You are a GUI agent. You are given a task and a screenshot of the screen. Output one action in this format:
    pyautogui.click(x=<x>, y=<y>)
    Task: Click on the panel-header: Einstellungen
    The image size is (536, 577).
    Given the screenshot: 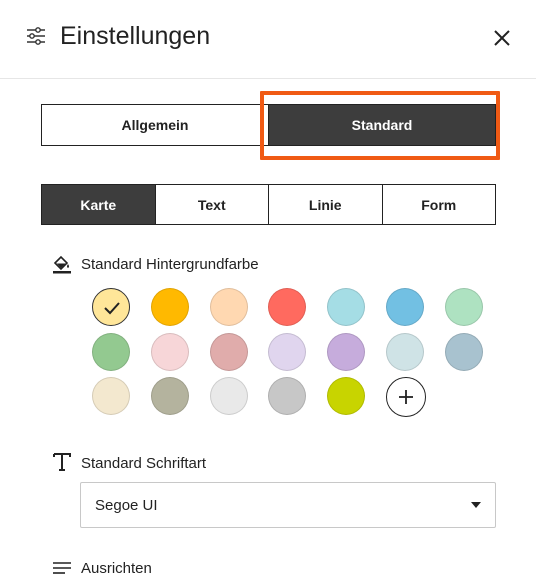 What is the action you would take?
    pyautogui.click(x=268, y=39)
    